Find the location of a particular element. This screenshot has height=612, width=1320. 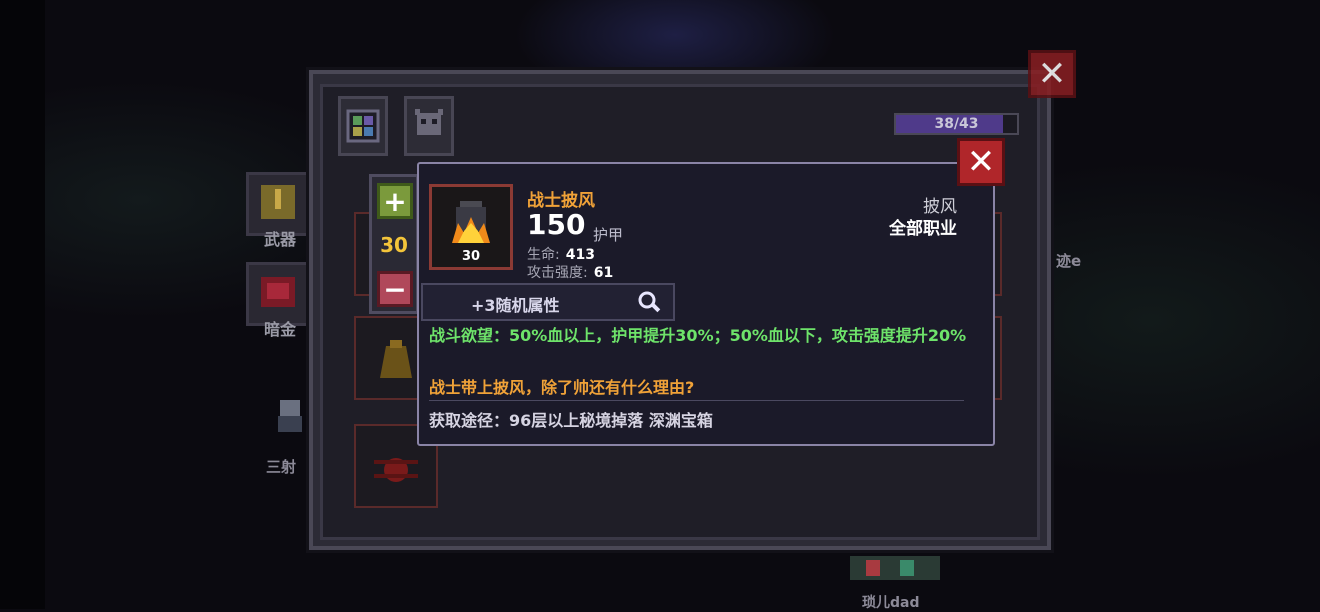

random-attributes-row: +3随机属性 is located at coordinates (548, 302).